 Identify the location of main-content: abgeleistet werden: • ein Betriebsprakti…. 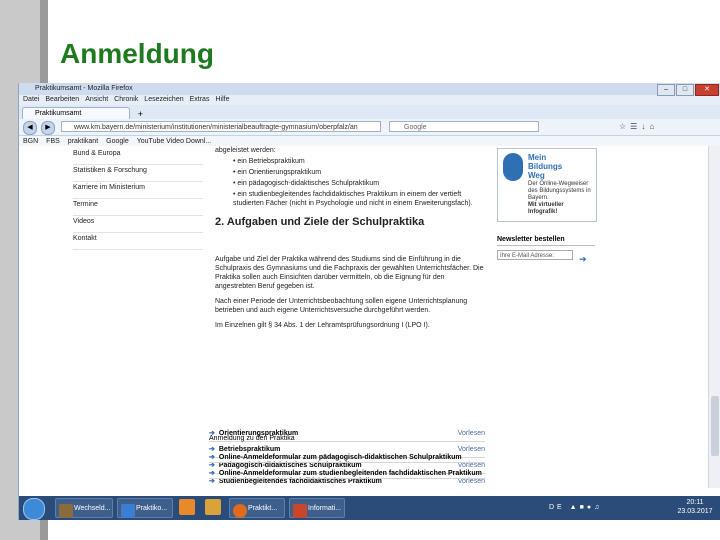
(350, 238).